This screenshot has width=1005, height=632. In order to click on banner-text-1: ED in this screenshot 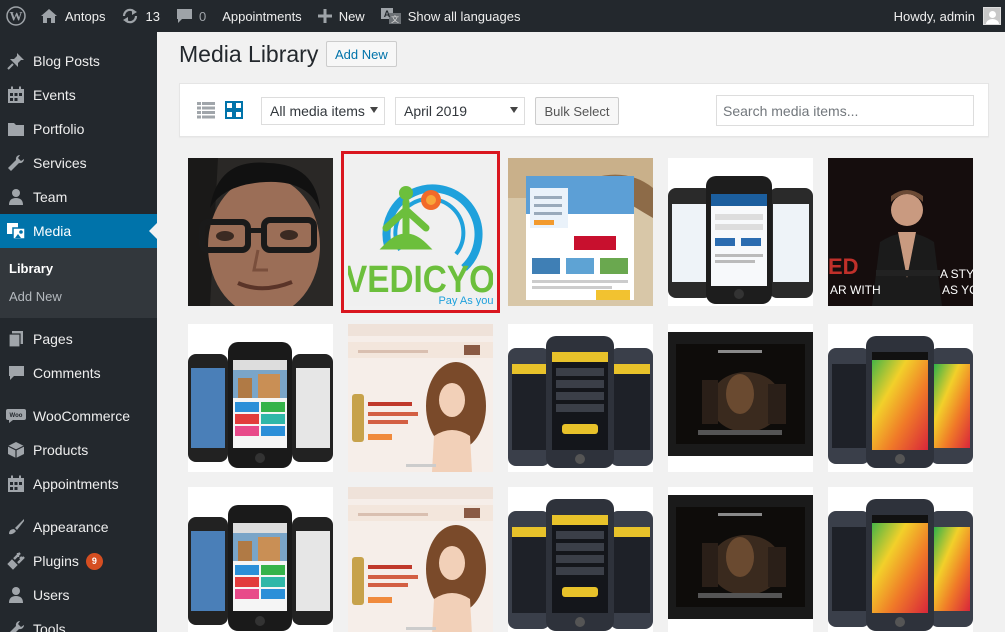, I will do `click(843, 266)`.